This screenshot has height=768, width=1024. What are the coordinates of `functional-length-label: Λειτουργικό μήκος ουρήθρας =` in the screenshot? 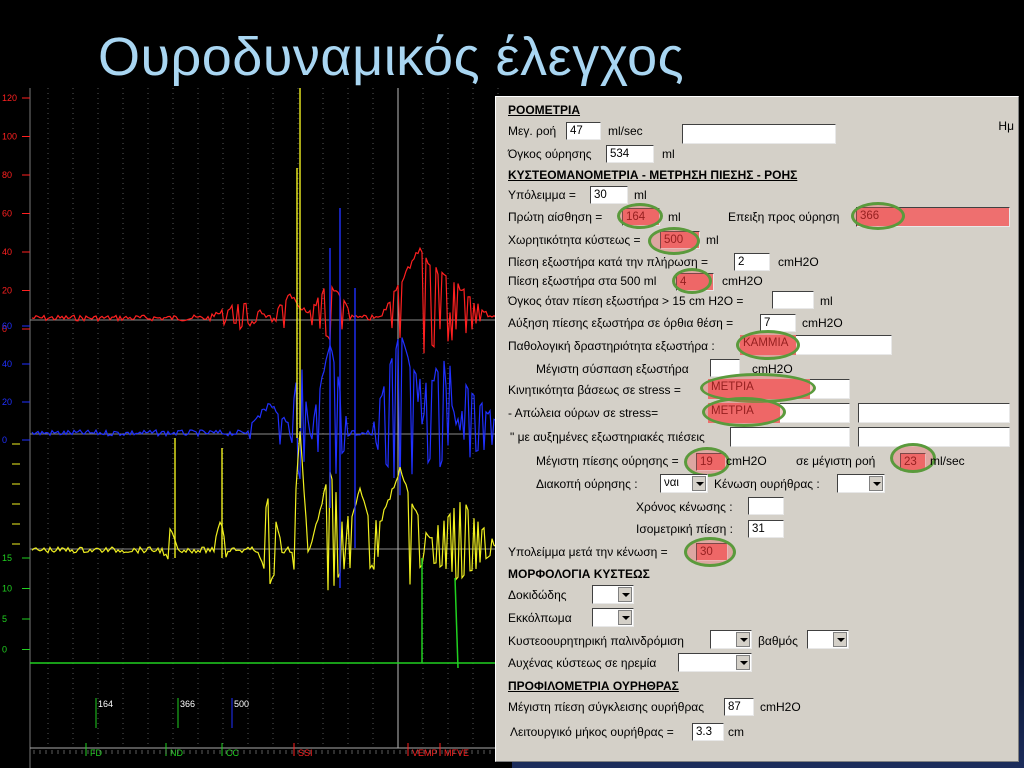 It's located at (592, 732).